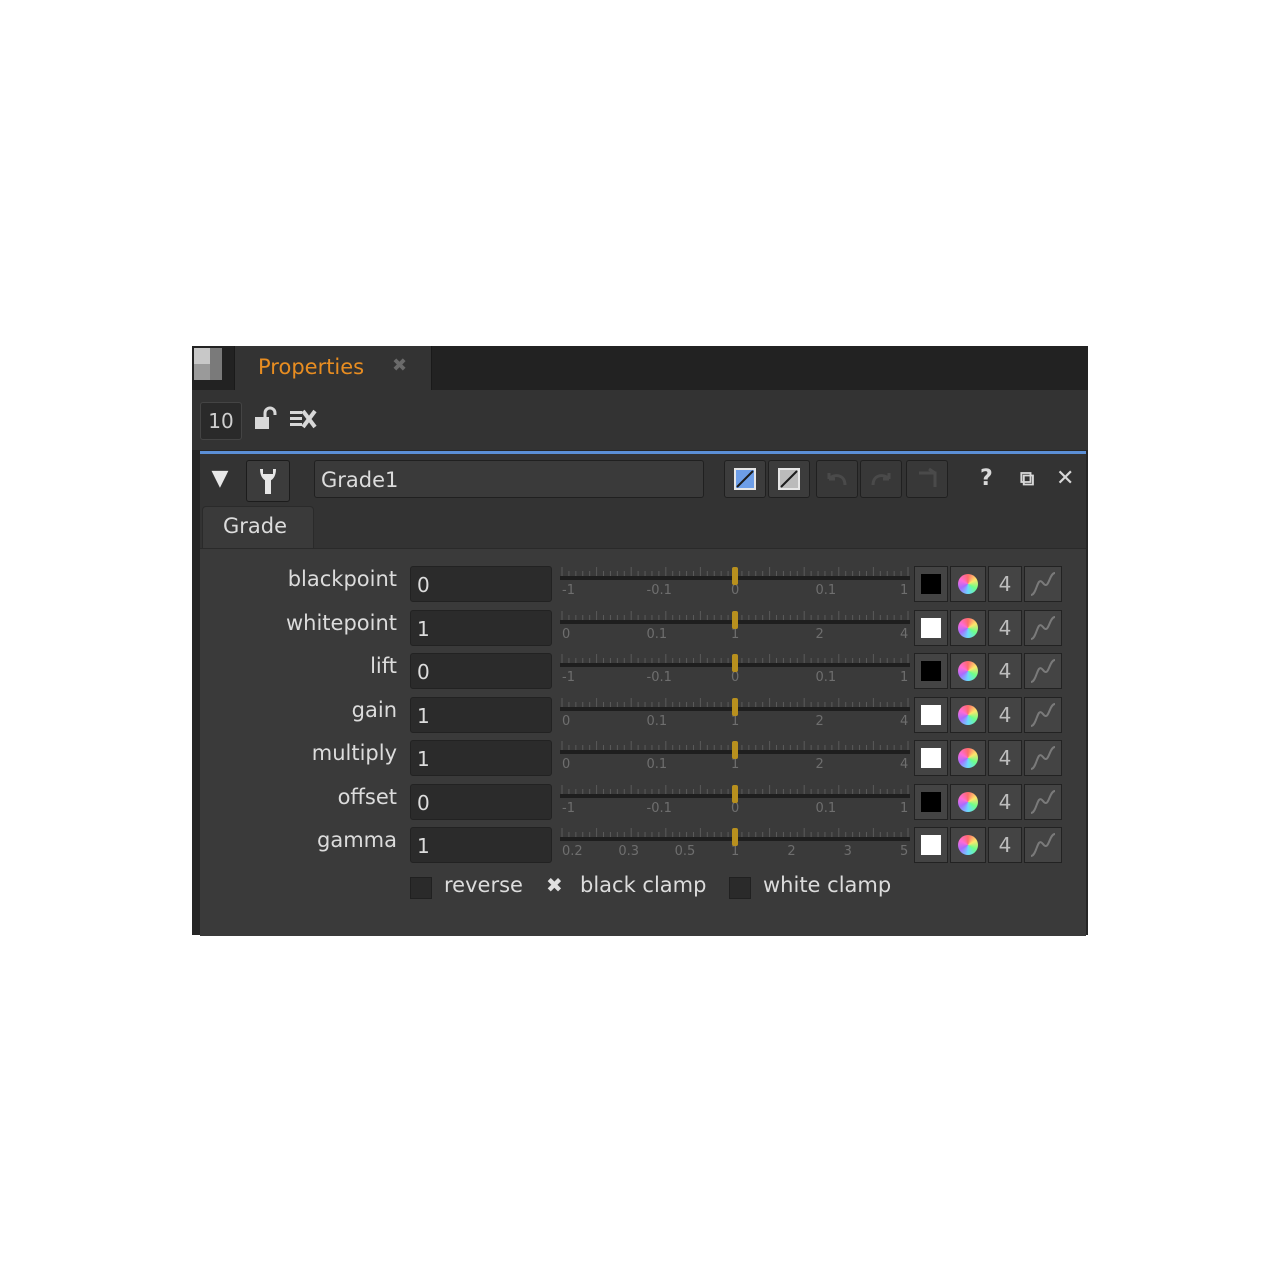 This screenshot has height=1280, width=1280. I want to click on tab-grade: Grade, so click(258, 527).